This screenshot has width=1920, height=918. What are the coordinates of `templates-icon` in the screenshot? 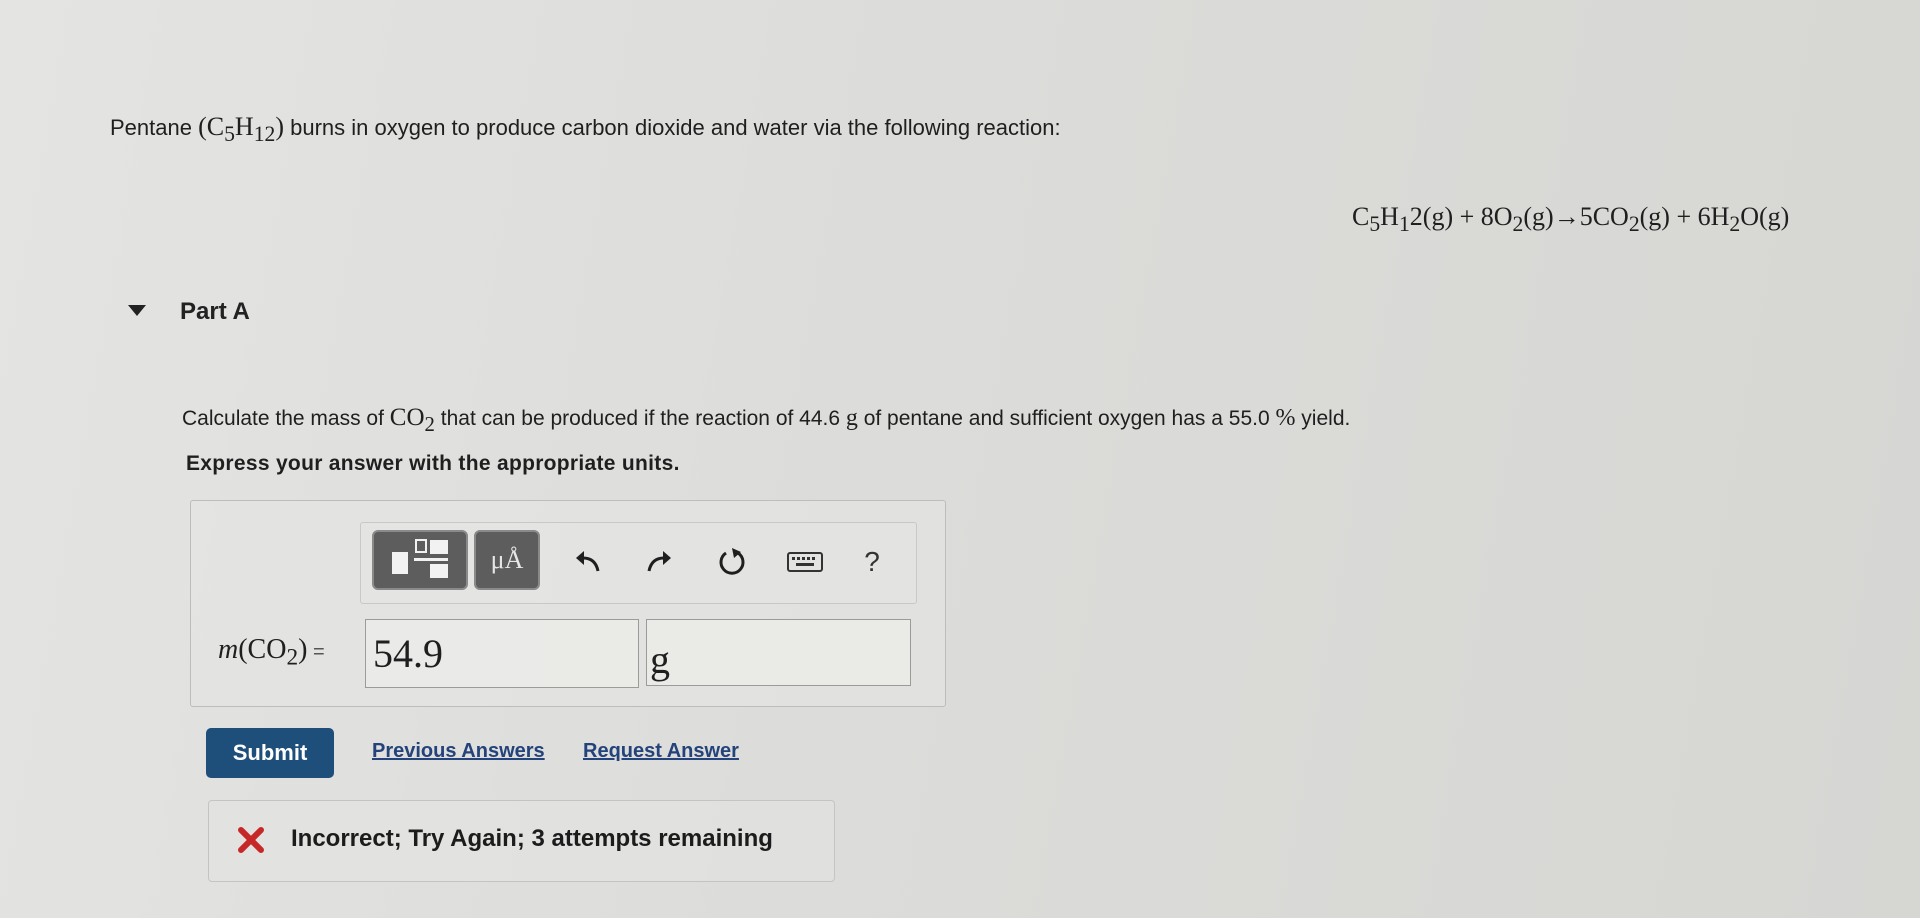 It's located at (420, 558).